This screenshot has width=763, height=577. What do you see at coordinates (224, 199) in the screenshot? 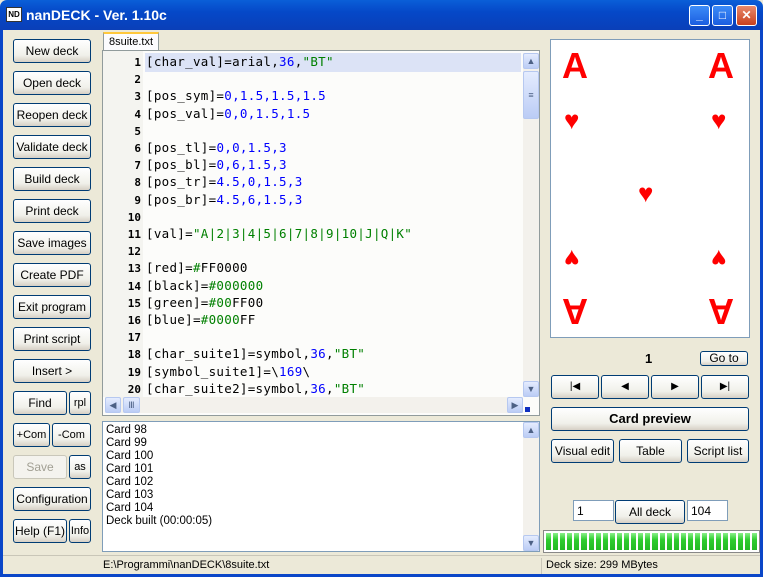
I see `code-line: [pos_br]=4.5,6,1.5,3` at bounding box center [224, 199].